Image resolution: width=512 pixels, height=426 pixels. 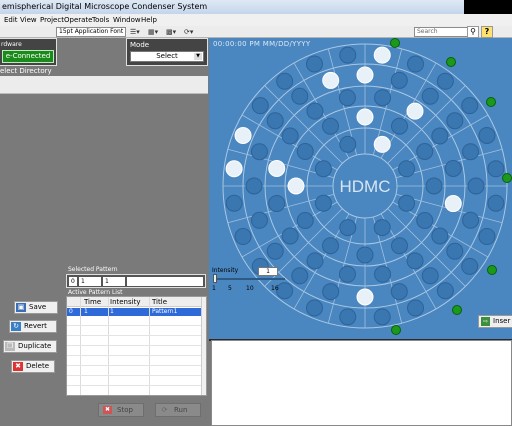 What do you see at coordinates (167, 56) in the screenshot?
I see `mode-select: Select ▼` at bounding box center [167, 56].